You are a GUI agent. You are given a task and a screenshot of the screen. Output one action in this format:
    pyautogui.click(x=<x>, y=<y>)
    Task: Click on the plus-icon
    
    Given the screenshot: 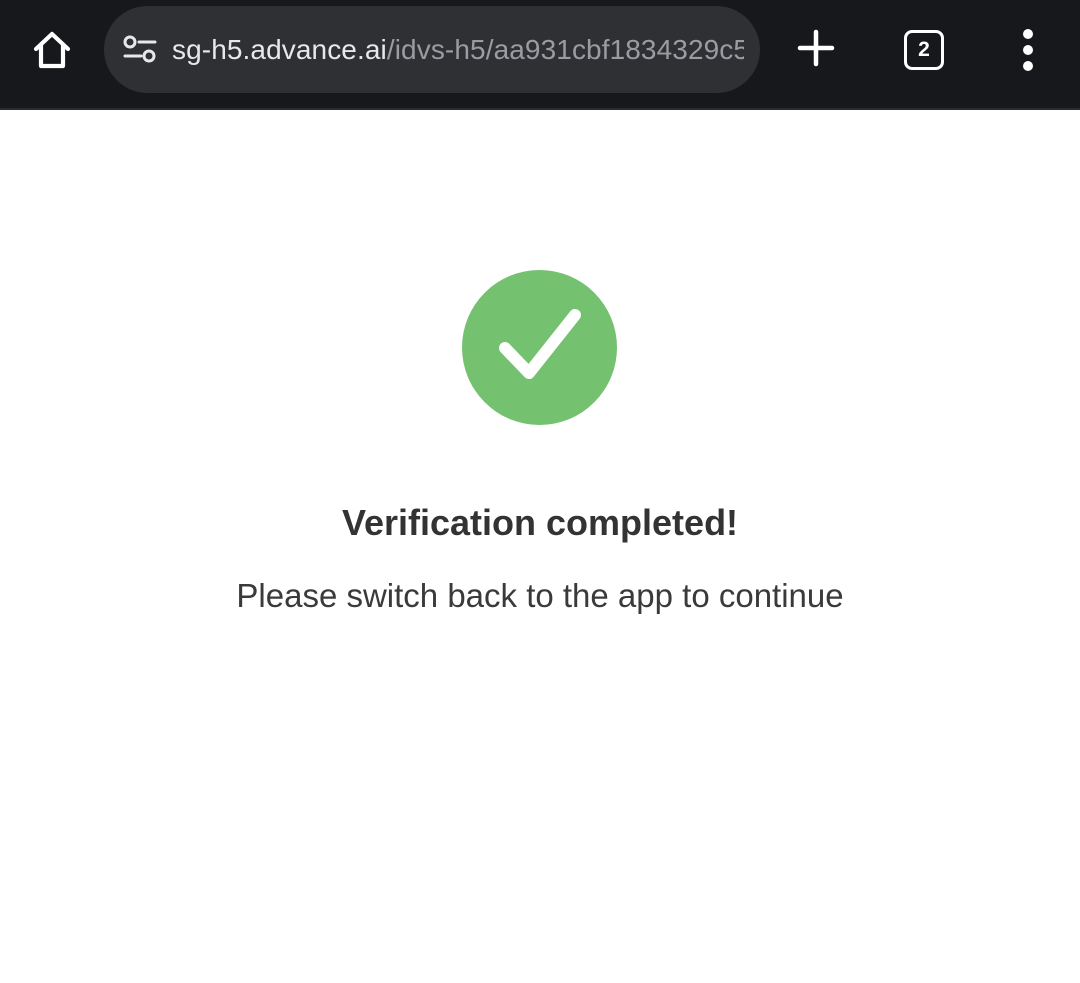 What is the action you would take?
    pyautogui.click(x=816, y=48)
    